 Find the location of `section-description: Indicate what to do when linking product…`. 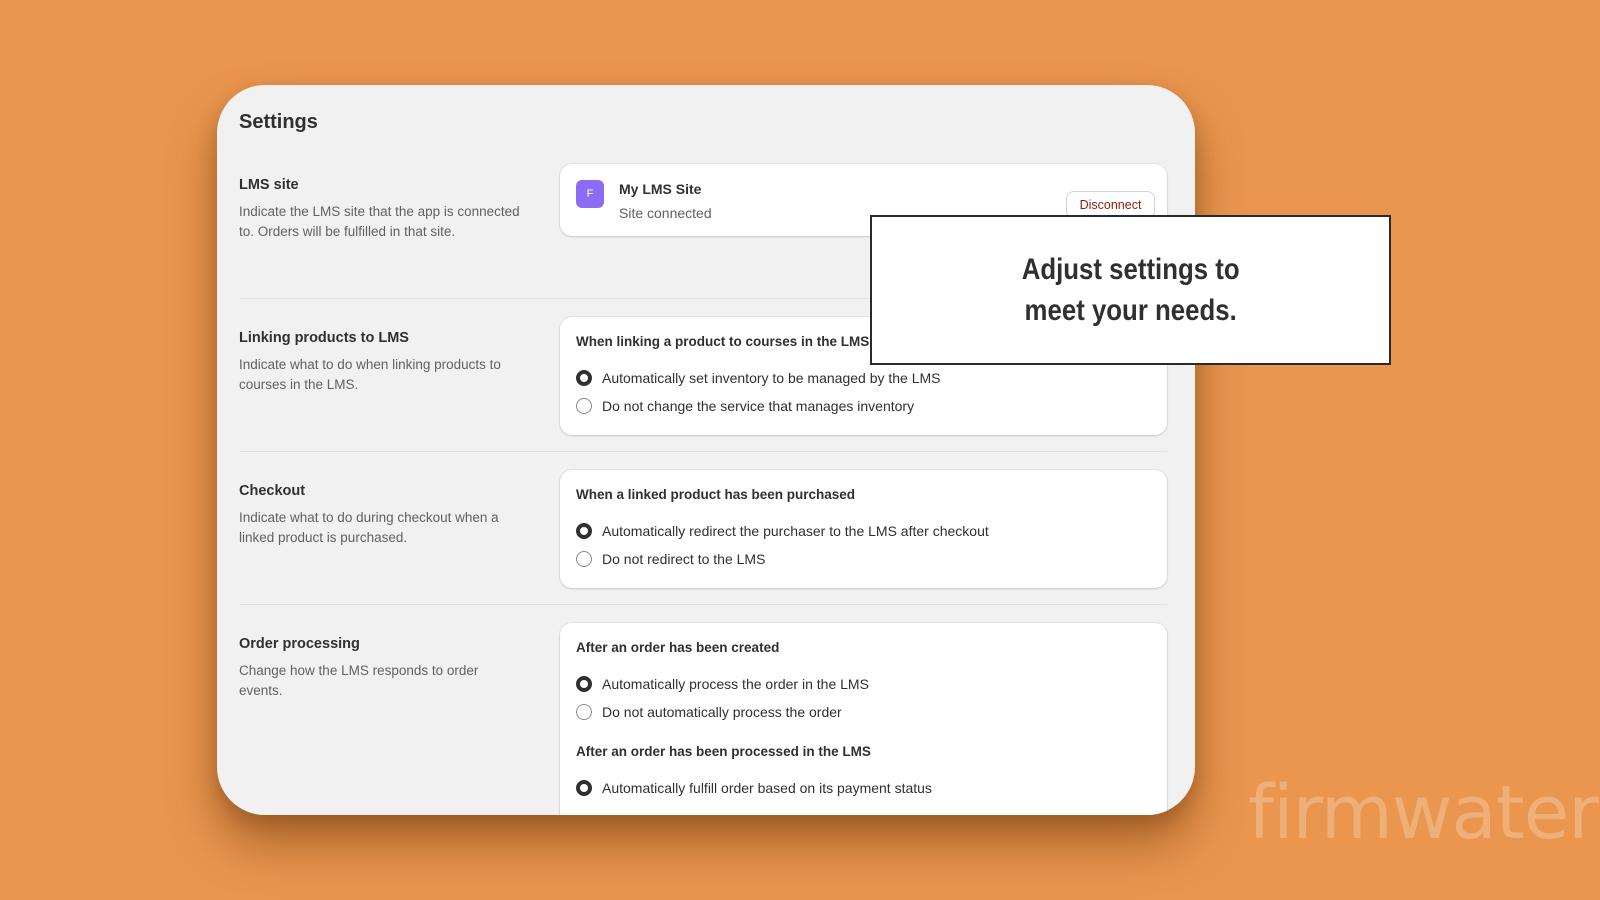

section-description: Indicate what to do when linking product… is located at coordinates (370, 374).